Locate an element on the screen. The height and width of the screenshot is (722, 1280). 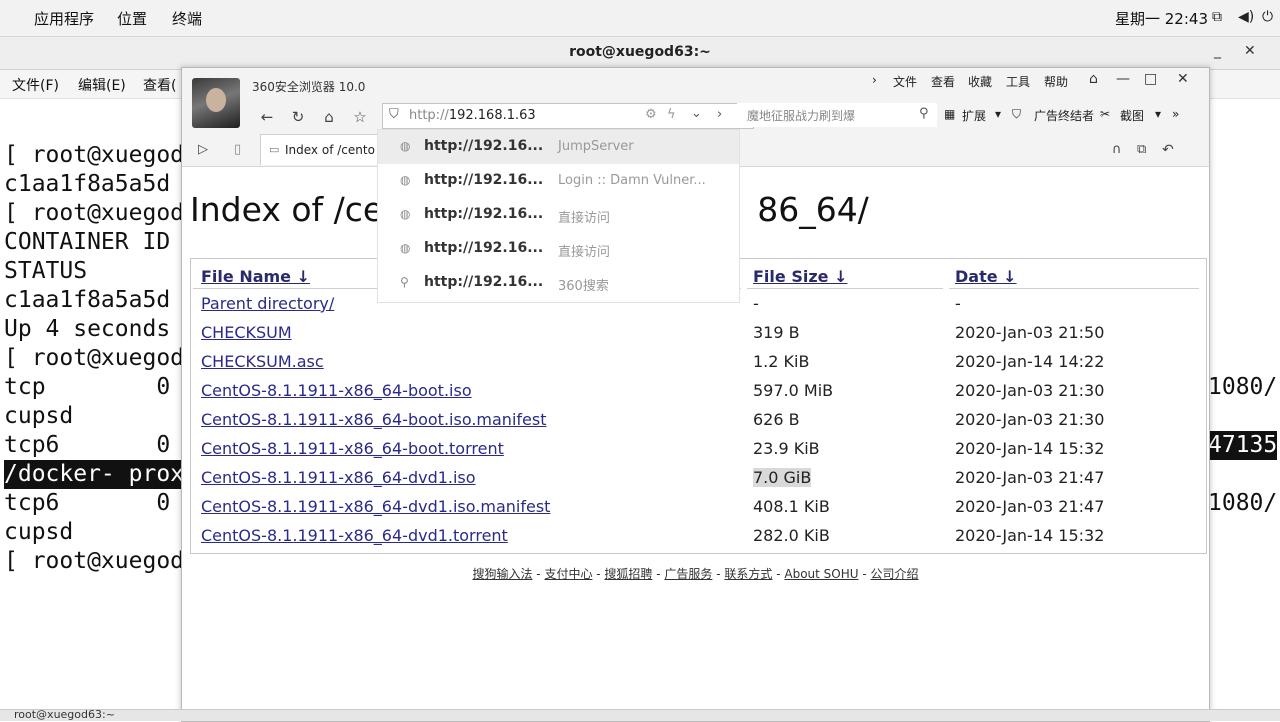
suggestion-item: ⚲ http://192.16... 360搜索 is located at coordinates (558, 283).